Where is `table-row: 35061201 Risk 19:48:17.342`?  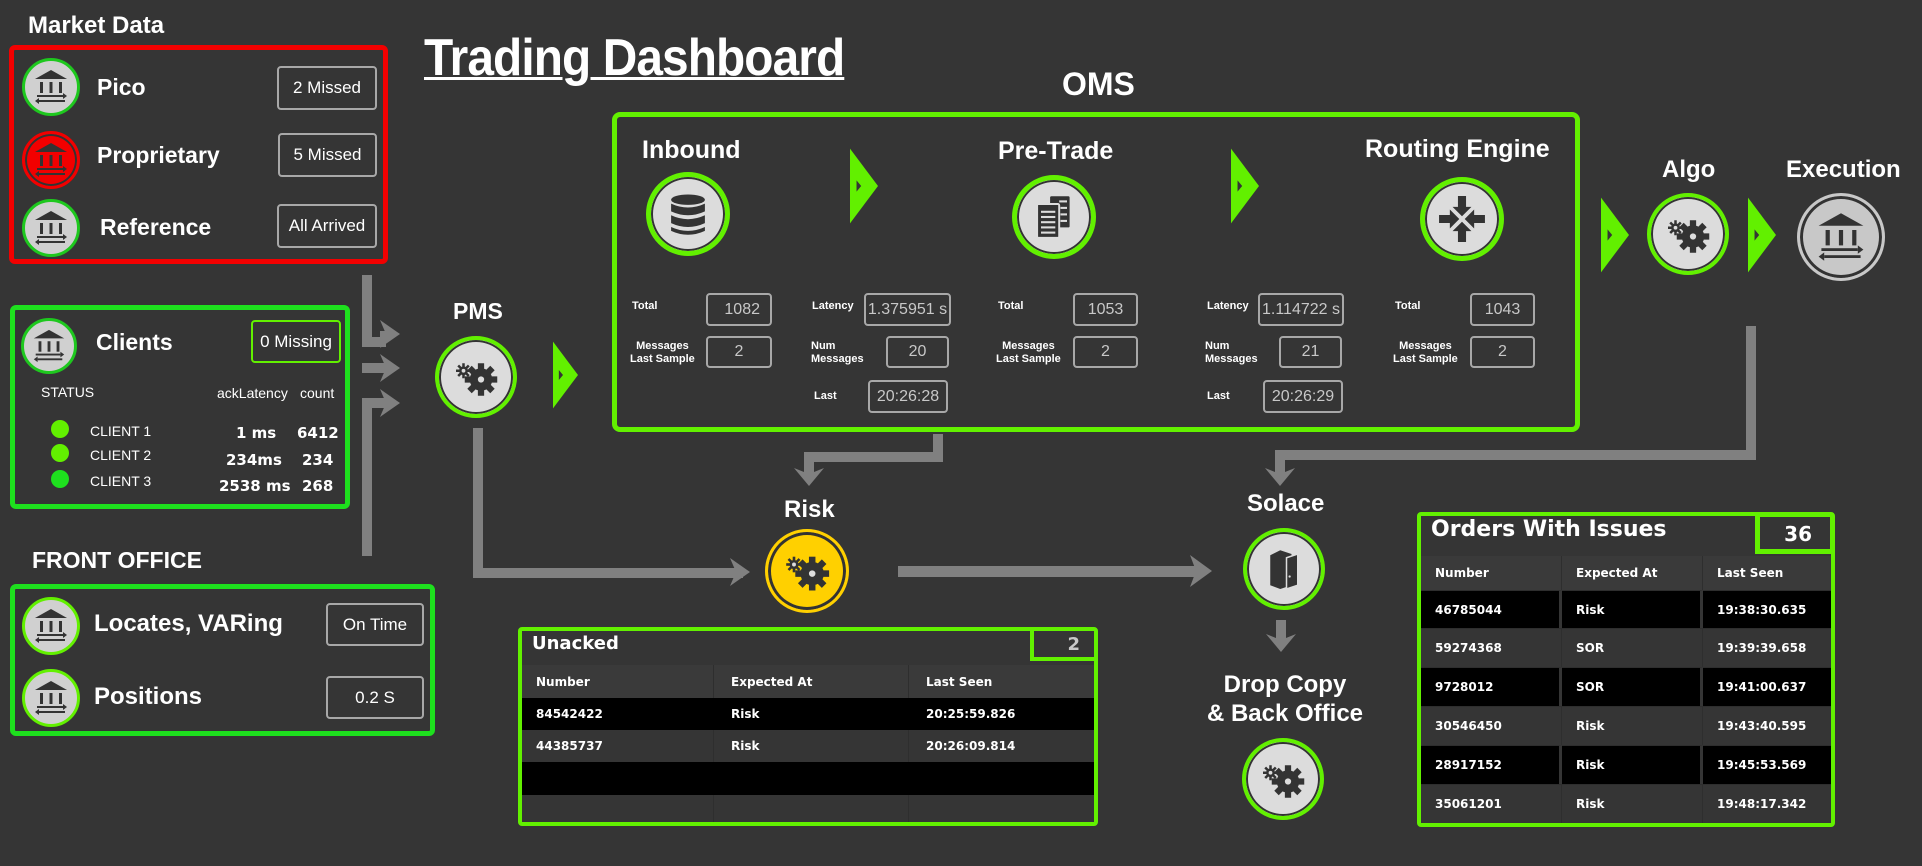 table-row: 35061201 Risk 19:48:17.342 is located at coordinates (1626, 803).